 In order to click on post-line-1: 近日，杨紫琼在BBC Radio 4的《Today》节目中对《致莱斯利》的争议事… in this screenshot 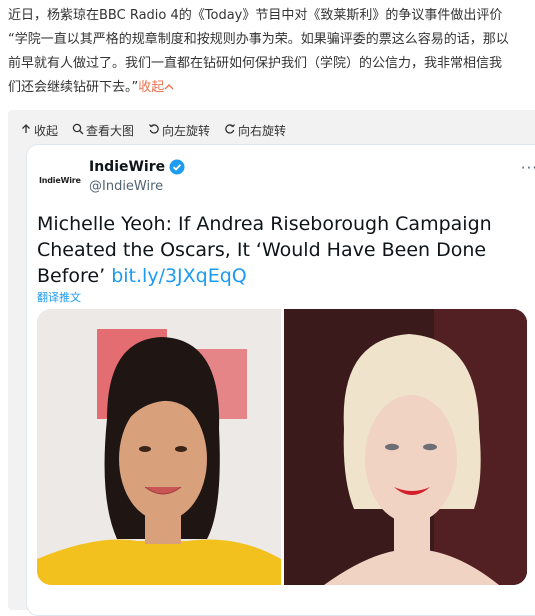, I will do `click(255, 15)`.